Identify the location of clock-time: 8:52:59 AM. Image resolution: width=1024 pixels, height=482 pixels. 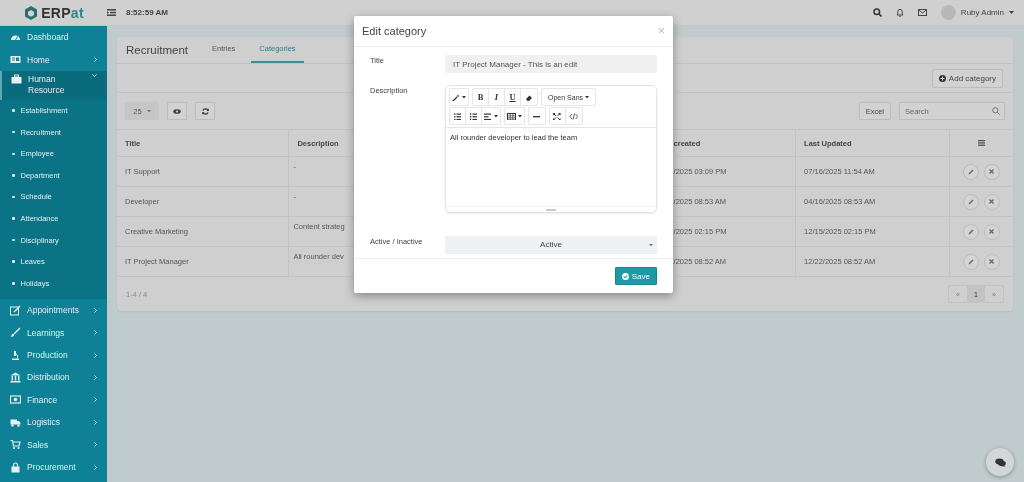
(147, 12).